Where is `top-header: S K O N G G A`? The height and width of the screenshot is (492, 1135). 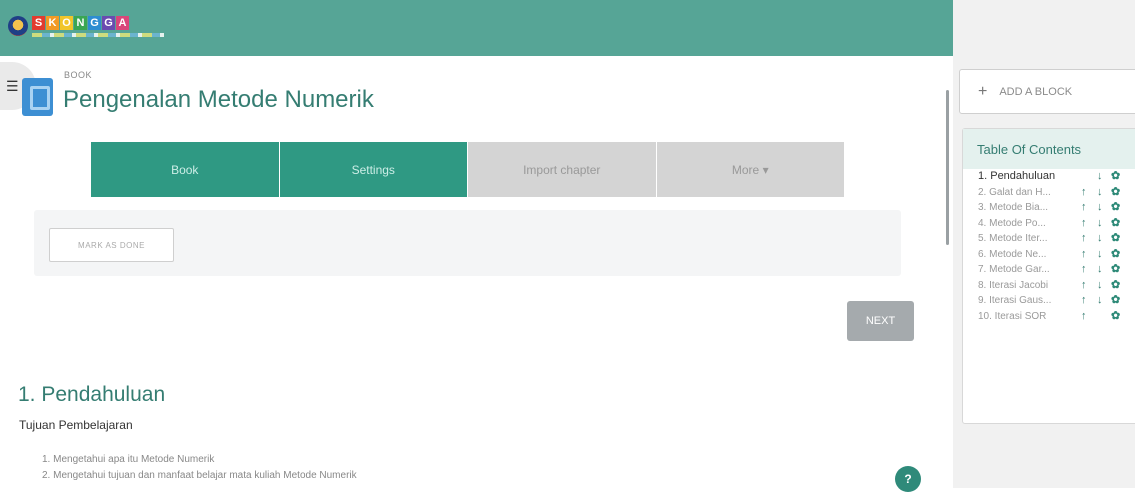 top-header: S K O N G G A is located at coordinates (476, 28).